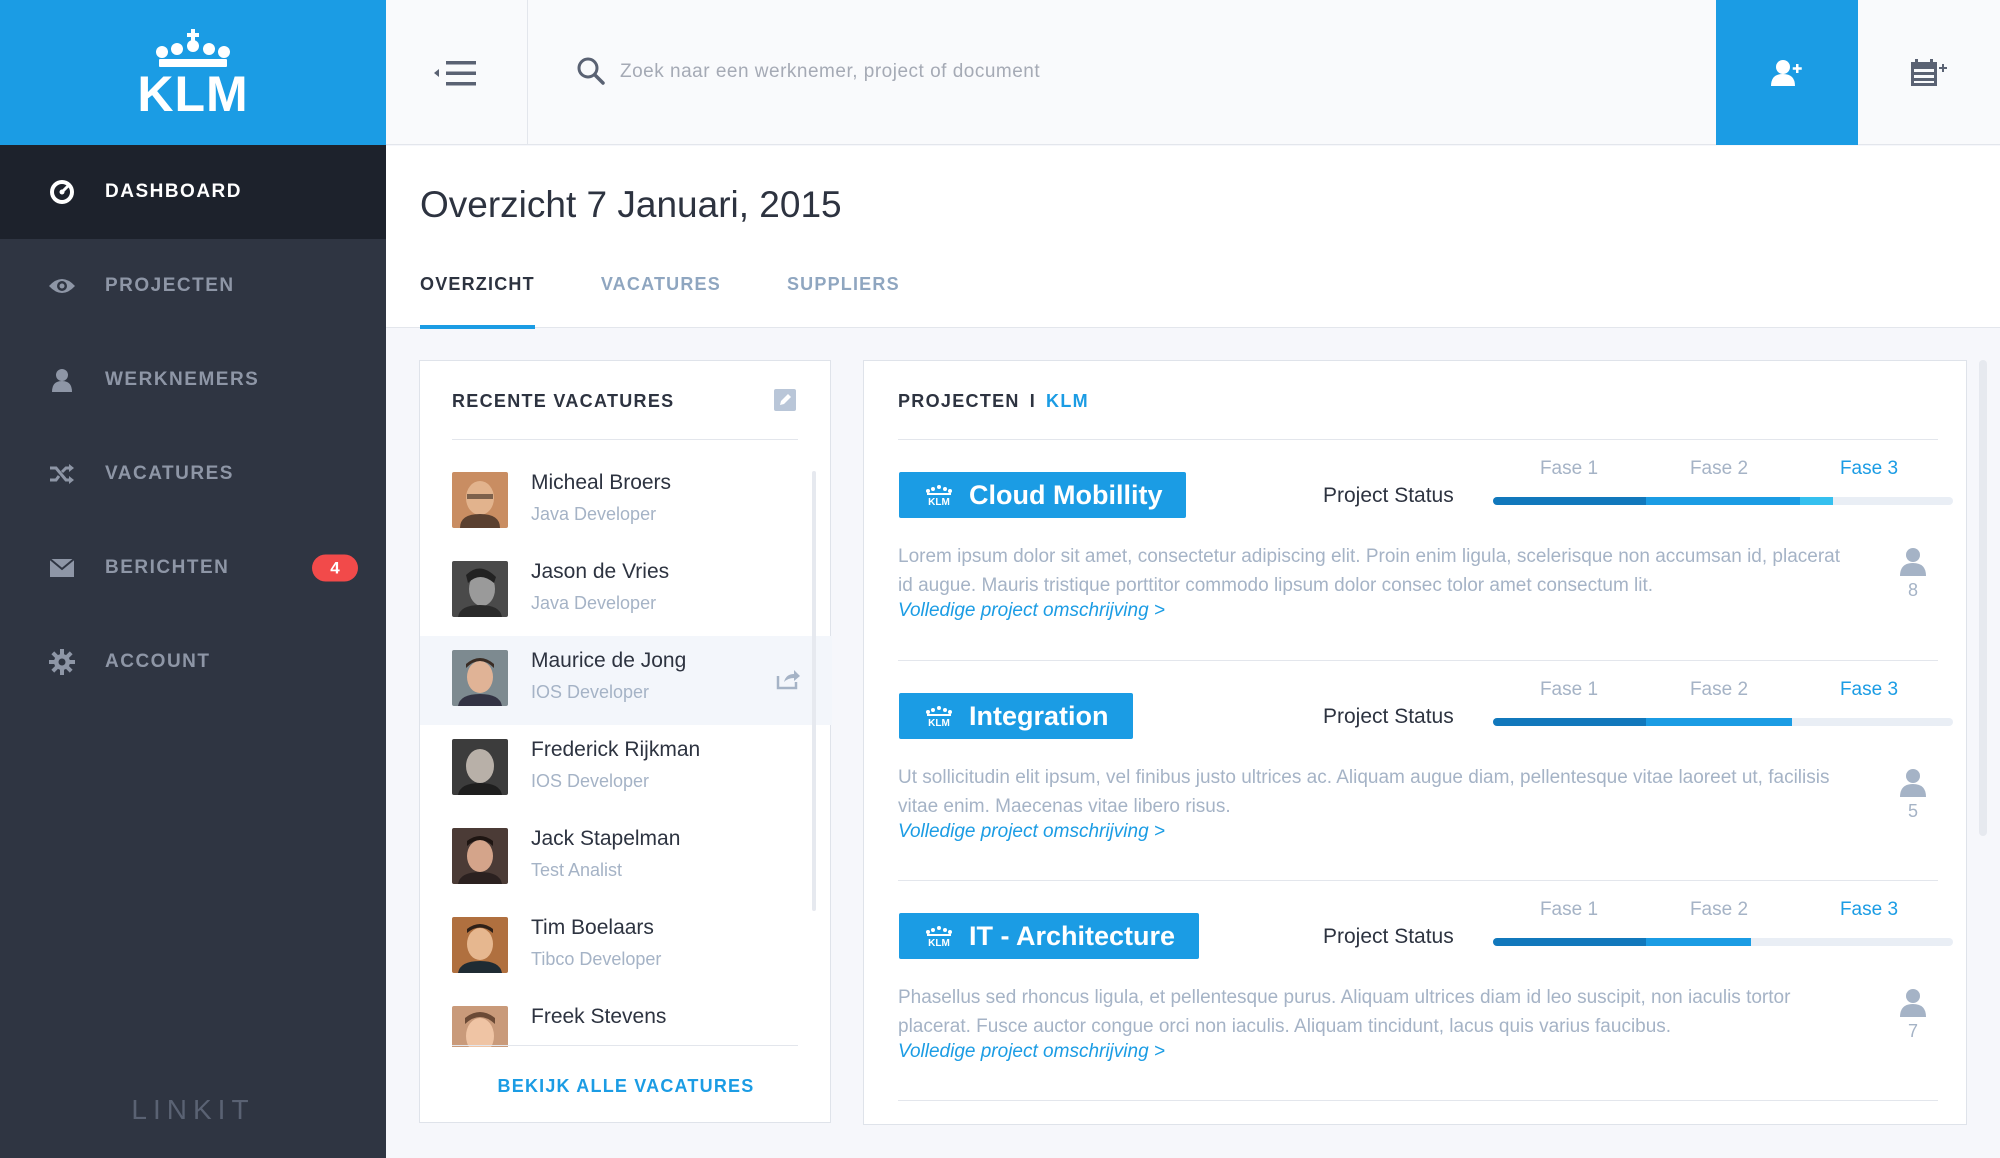 This screenshot has height=1158, width=2000. What do you see at coordinates (1067, 401) in the screenshot?
I see `projects-org-link: KLM` at bounding box center [1067, 401].